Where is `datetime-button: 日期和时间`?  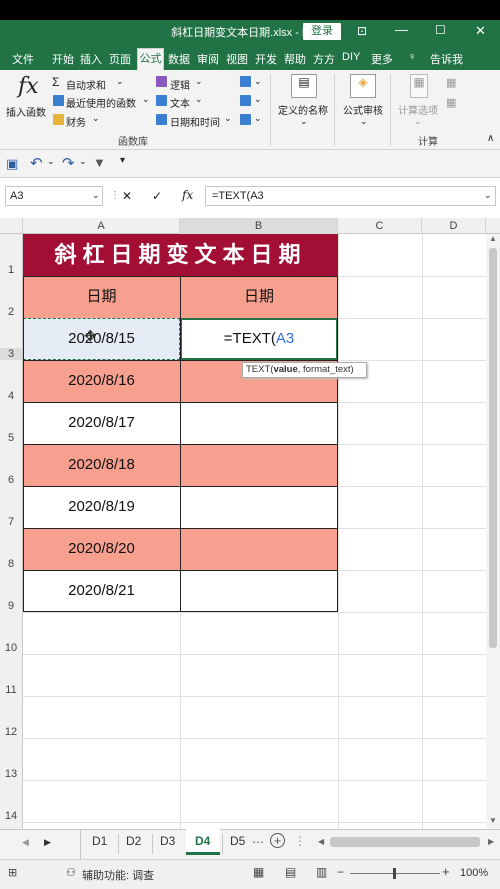
datetime-button: 日期和时间 is located at coordinates (195, 121).